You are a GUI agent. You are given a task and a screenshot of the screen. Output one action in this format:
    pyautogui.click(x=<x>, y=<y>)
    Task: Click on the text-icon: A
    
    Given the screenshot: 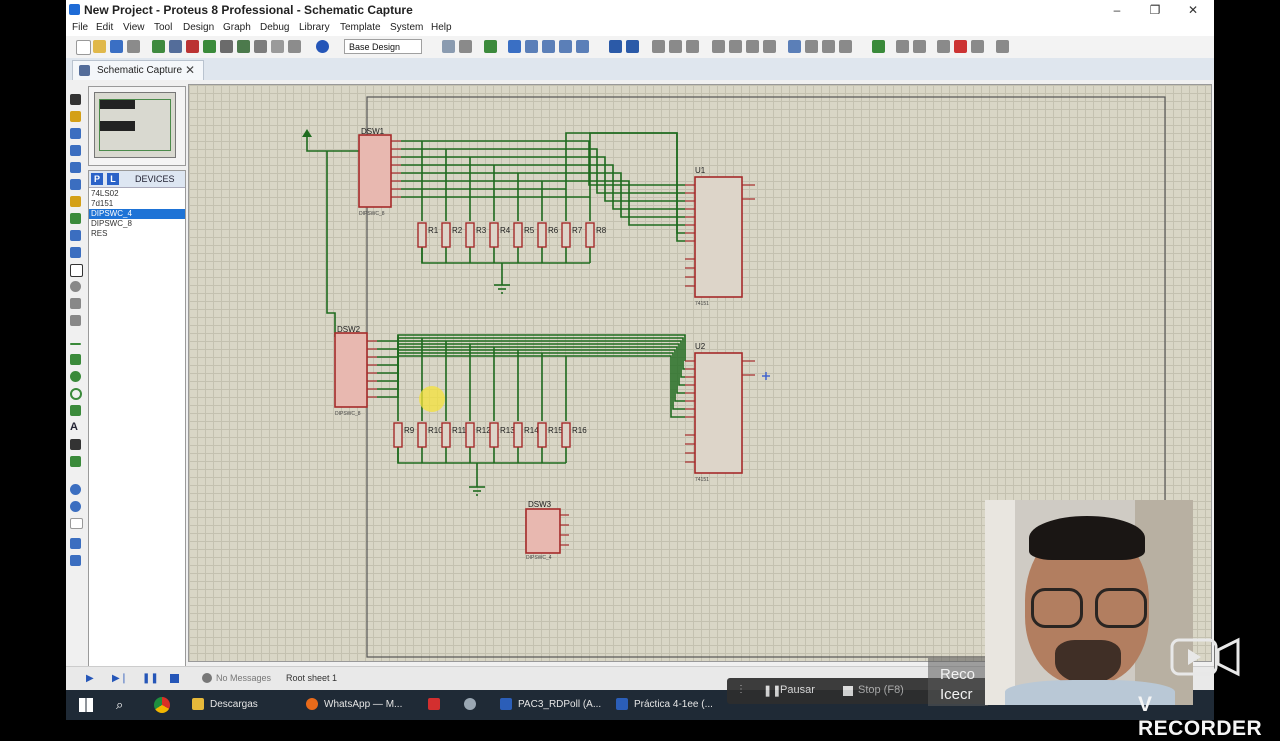 What is the action you would take?
    pyautogui.click(x=75, y=427)
    